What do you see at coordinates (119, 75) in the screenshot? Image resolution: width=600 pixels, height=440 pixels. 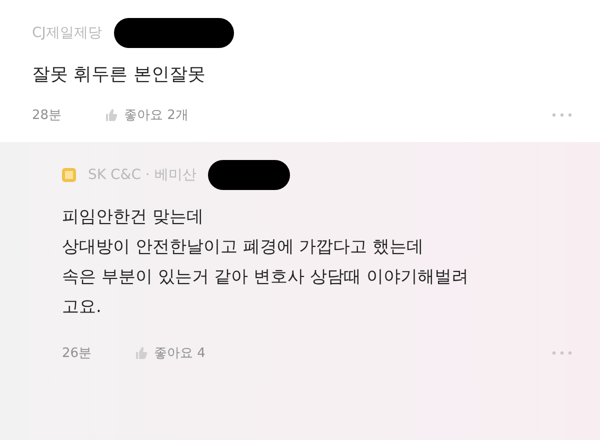 I see `comment-text: 잘못 휘두른 본인잘못` at bounding box center [119, 75].